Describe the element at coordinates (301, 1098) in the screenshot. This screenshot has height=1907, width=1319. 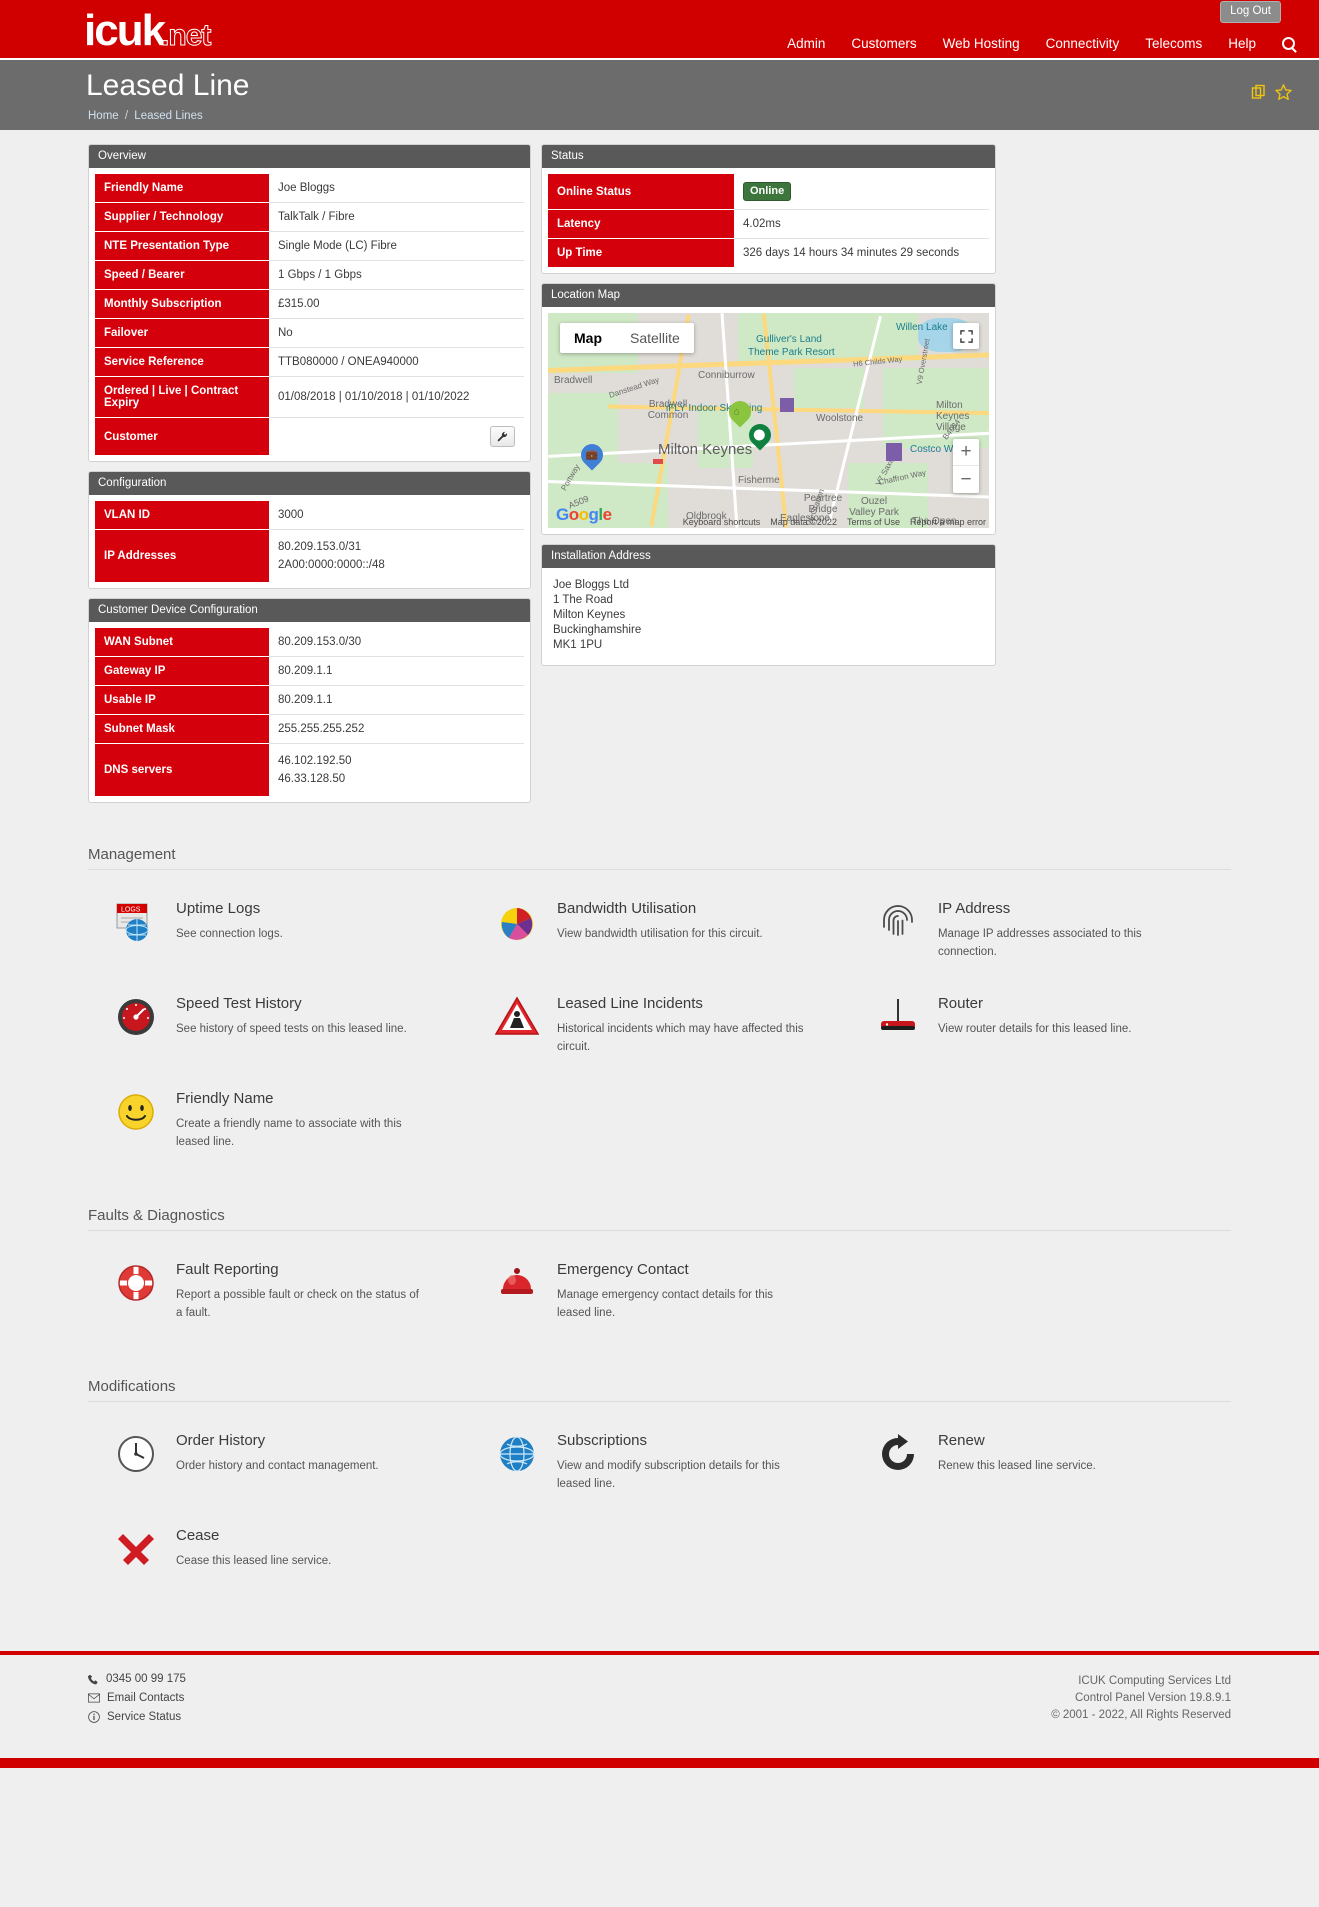
I see `tile-title: Friendly Name` at that location.